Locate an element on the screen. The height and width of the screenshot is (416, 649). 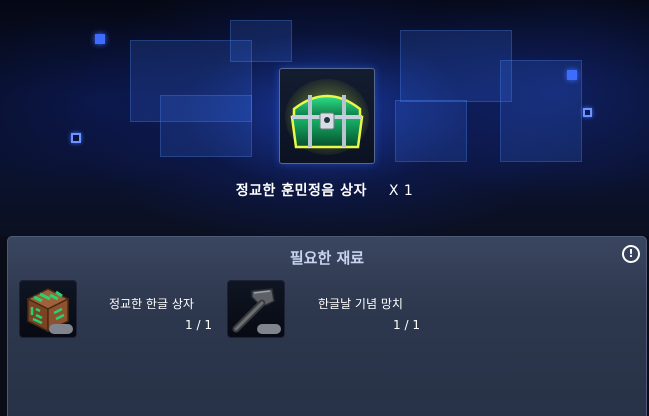
reward-quantity: X 1 is located at coordinates (401, 191).